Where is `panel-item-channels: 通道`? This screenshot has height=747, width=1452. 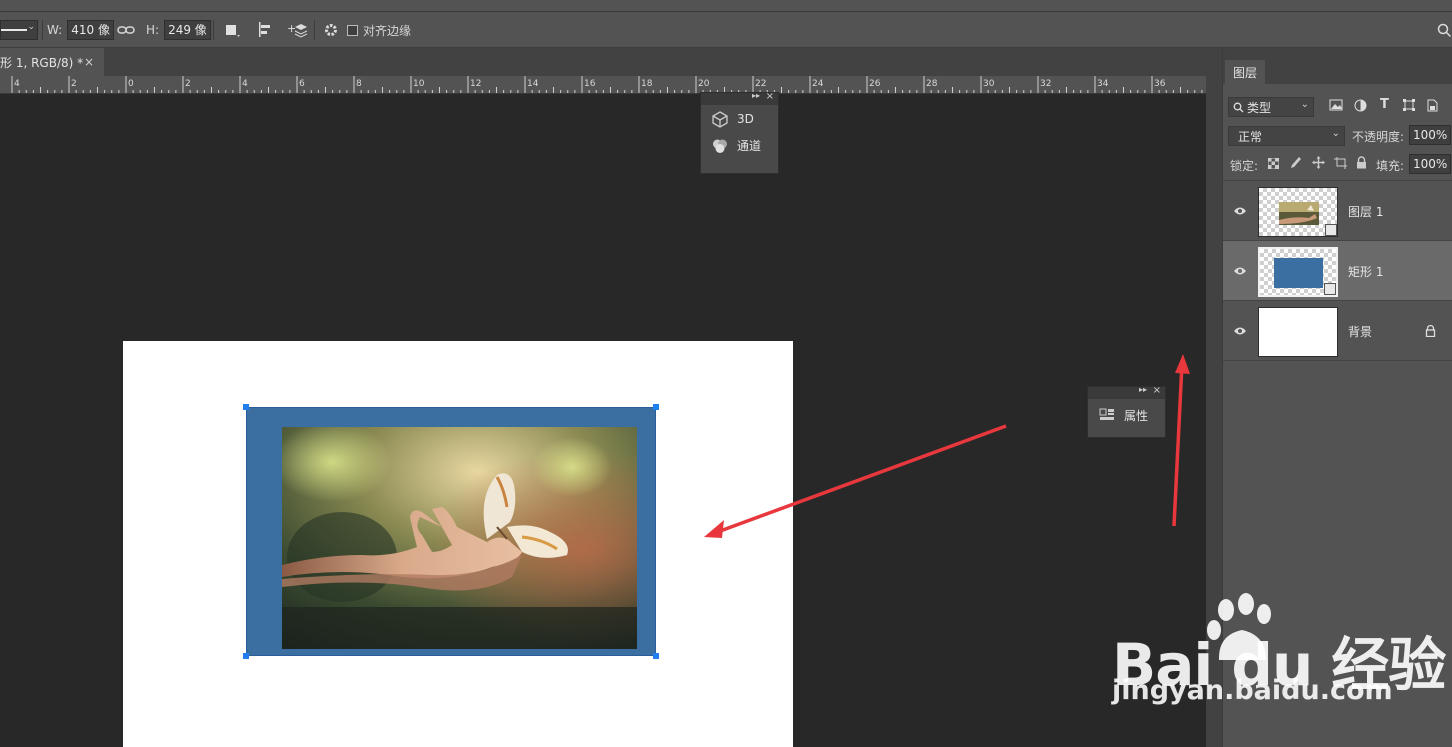 panel-item-channels: 通道 is located at coordinates (739, 145).